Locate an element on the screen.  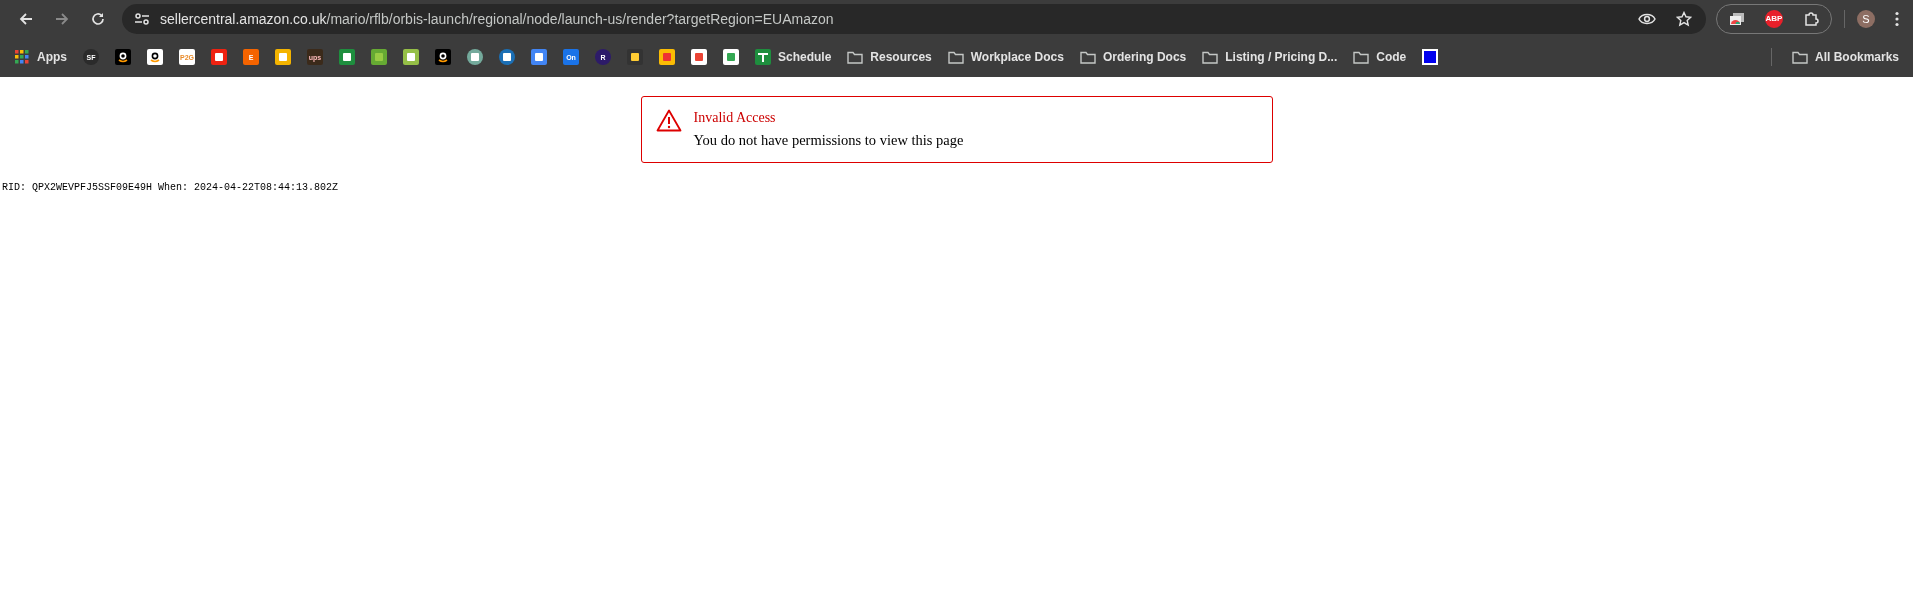
bookmark: Apps is located at coordinates (40, 57).